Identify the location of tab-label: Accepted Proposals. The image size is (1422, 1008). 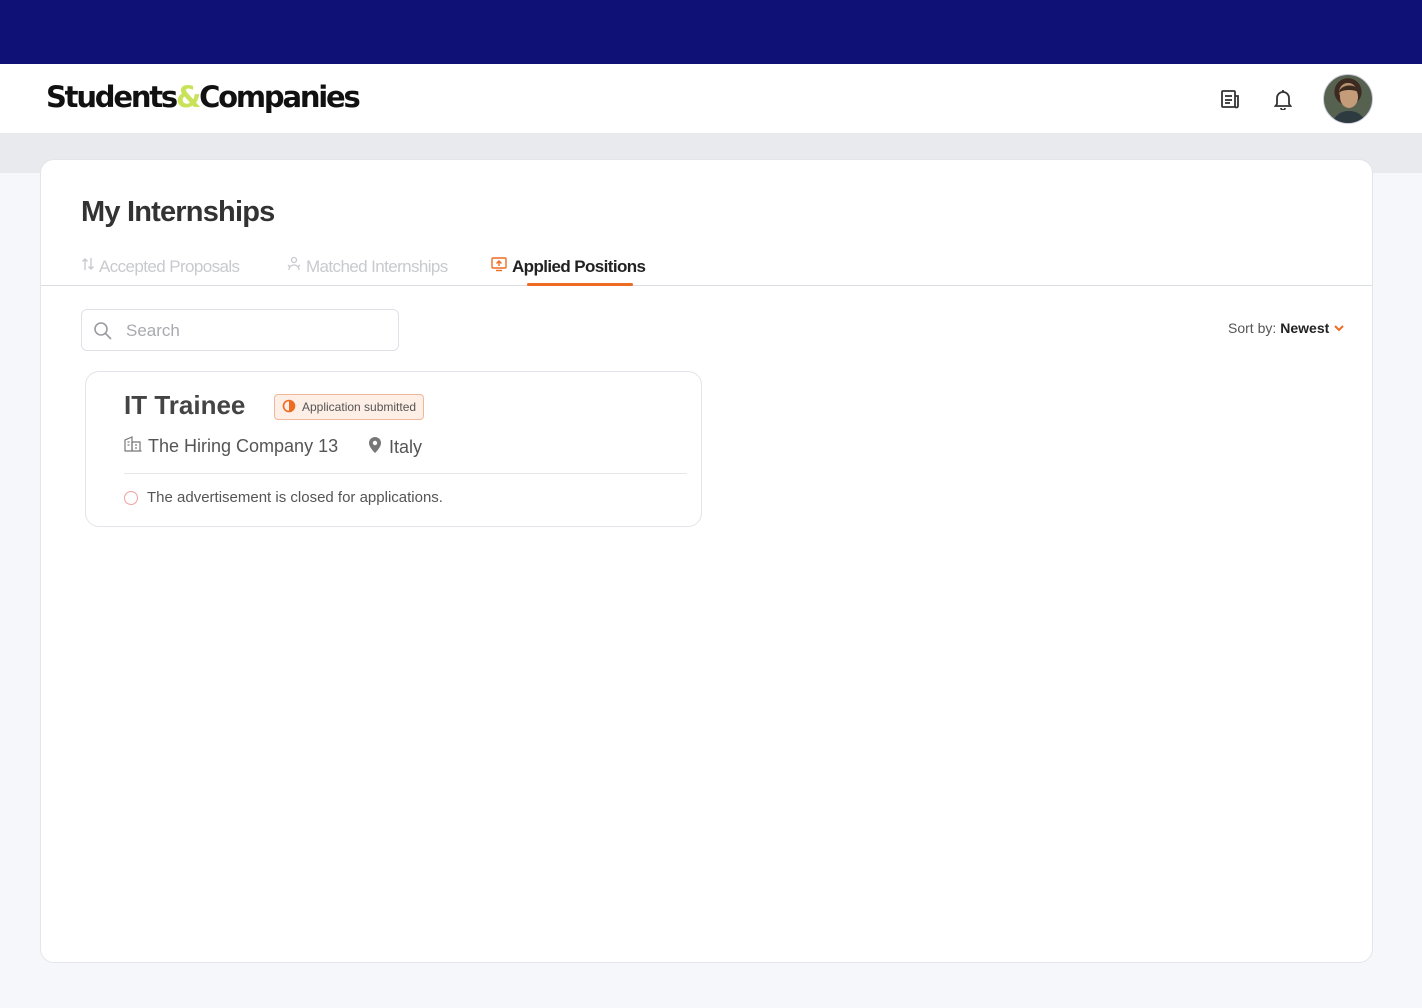
(169, 266).